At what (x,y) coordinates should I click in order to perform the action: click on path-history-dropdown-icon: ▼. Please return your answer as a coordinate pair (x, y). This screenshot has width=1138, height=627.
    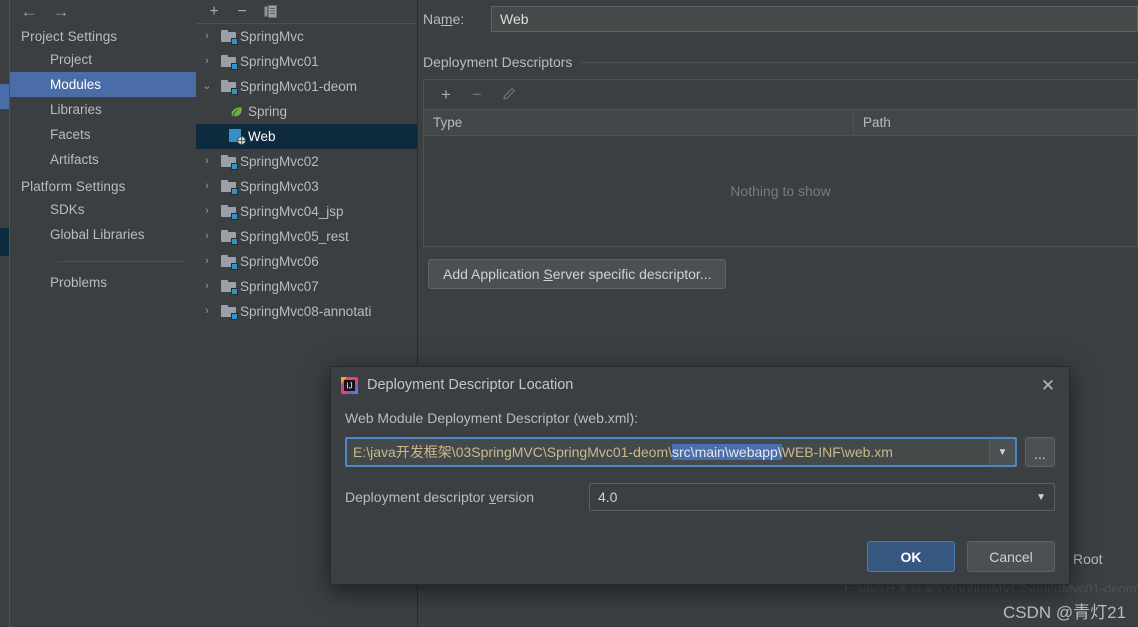
    Looking at the image, I should click on (1002, 452).